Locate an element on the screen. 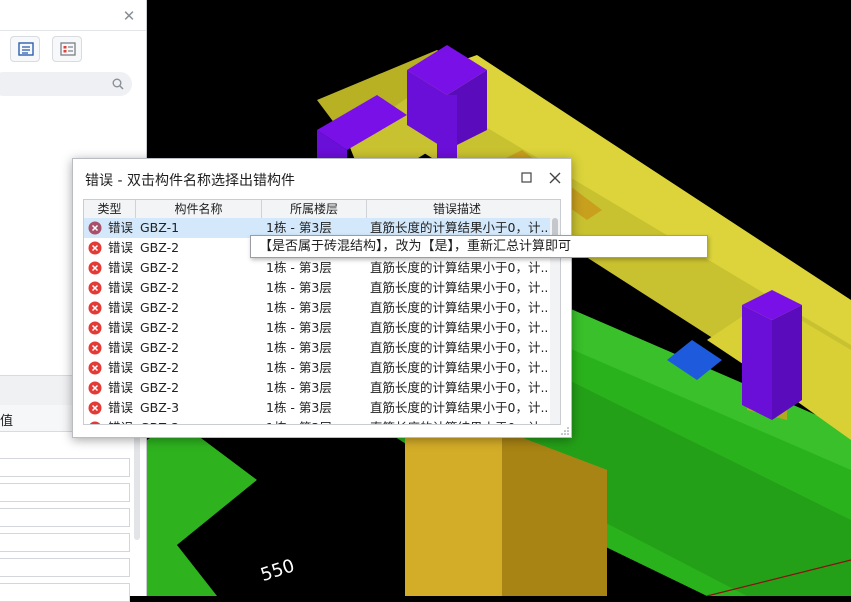  property-scrollbar is located at coordinates (137, 486).